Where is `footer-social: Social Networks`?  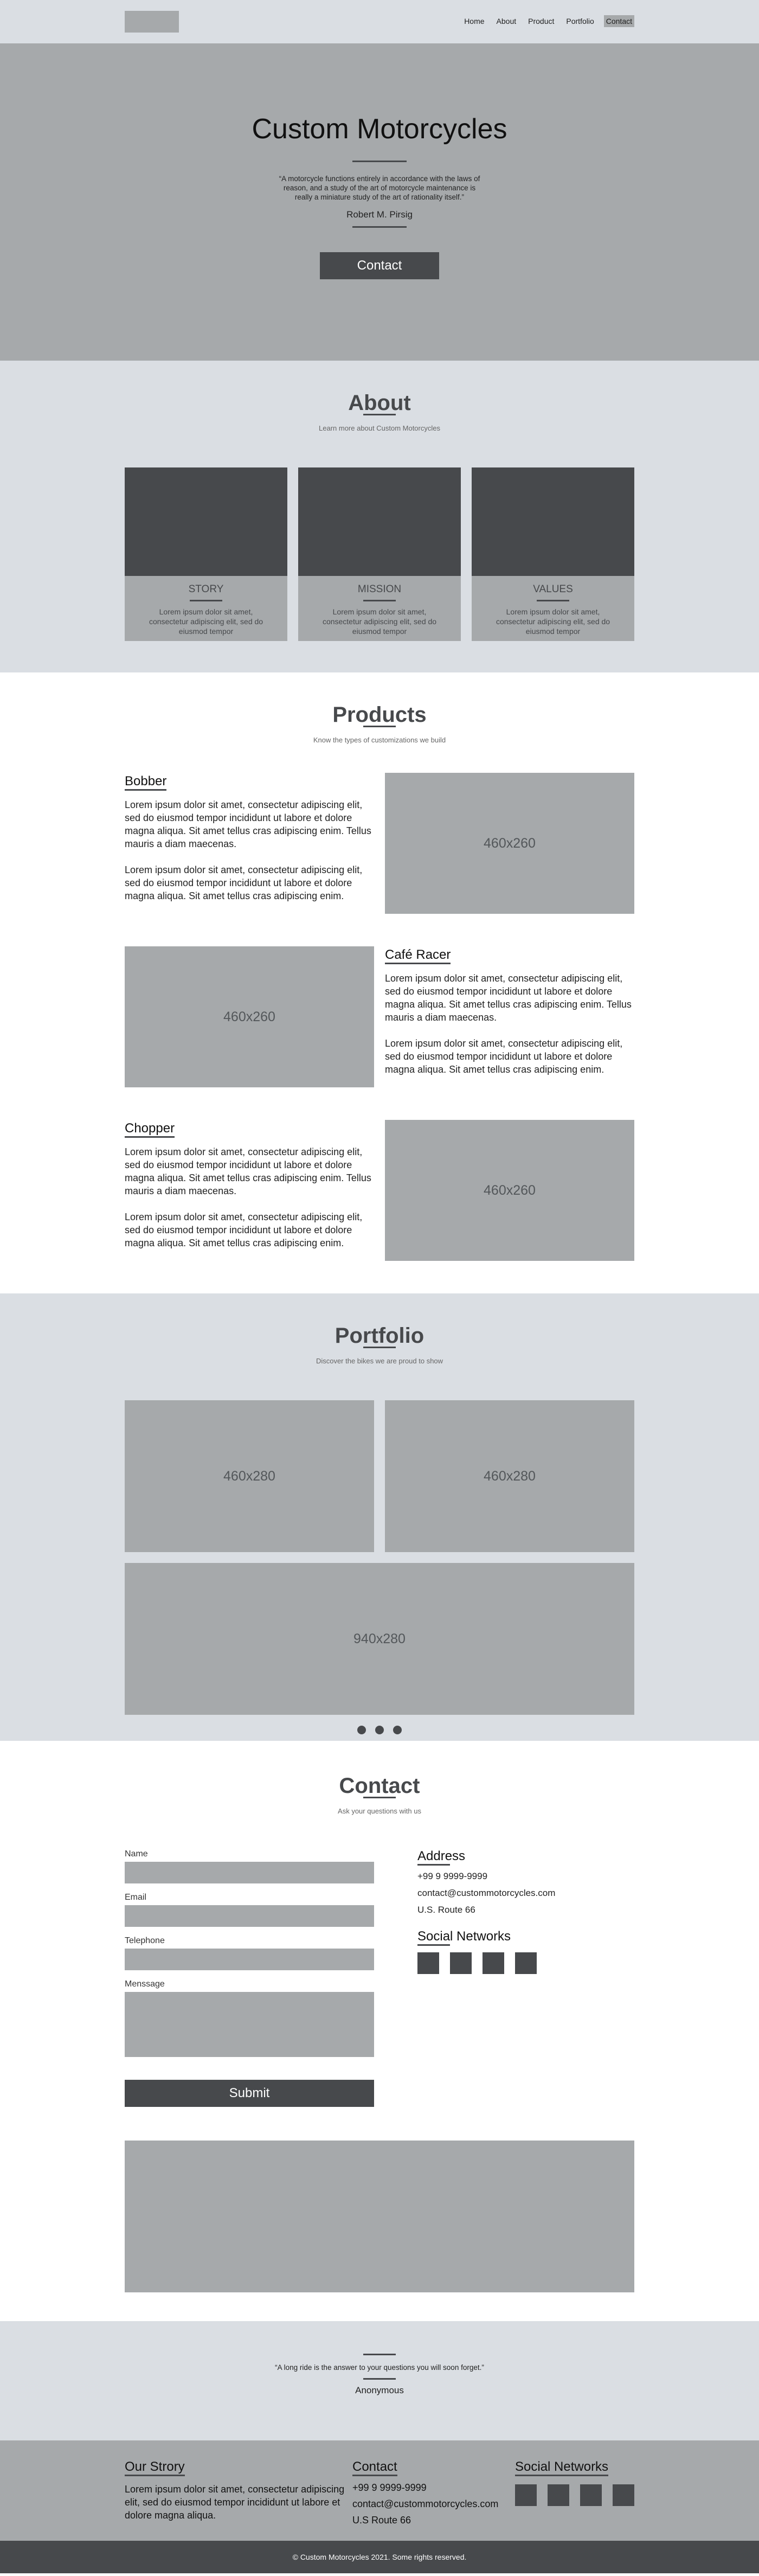 footer-social: Social Networks is located at coordinates (574, 2493).